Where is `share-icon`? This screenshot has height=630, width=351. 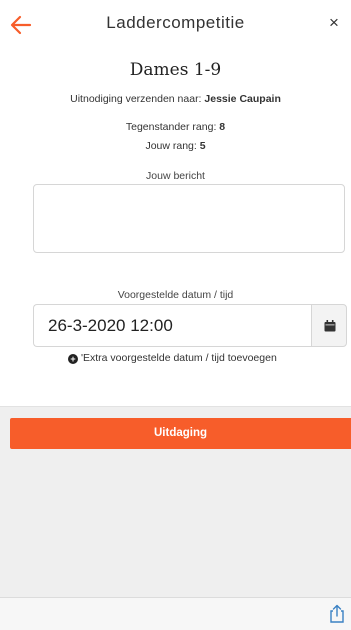 share-icon is located at coordinates (337, 613).